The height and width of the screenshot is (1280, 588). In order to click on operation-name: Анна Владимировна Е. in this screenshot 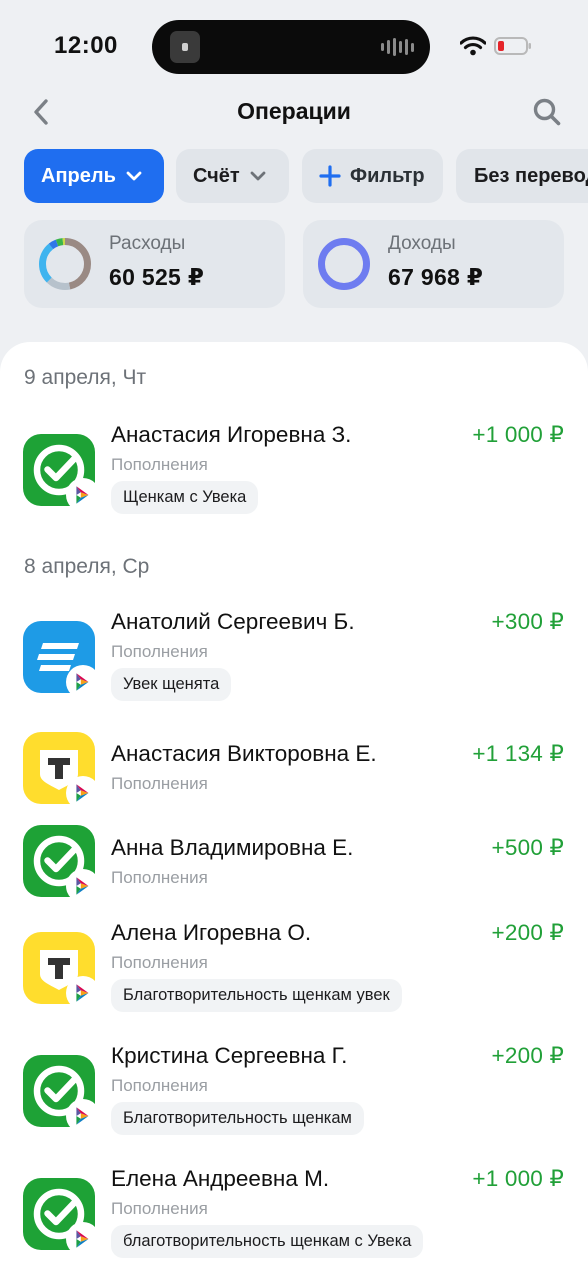, I will do `click(232, 847)`.